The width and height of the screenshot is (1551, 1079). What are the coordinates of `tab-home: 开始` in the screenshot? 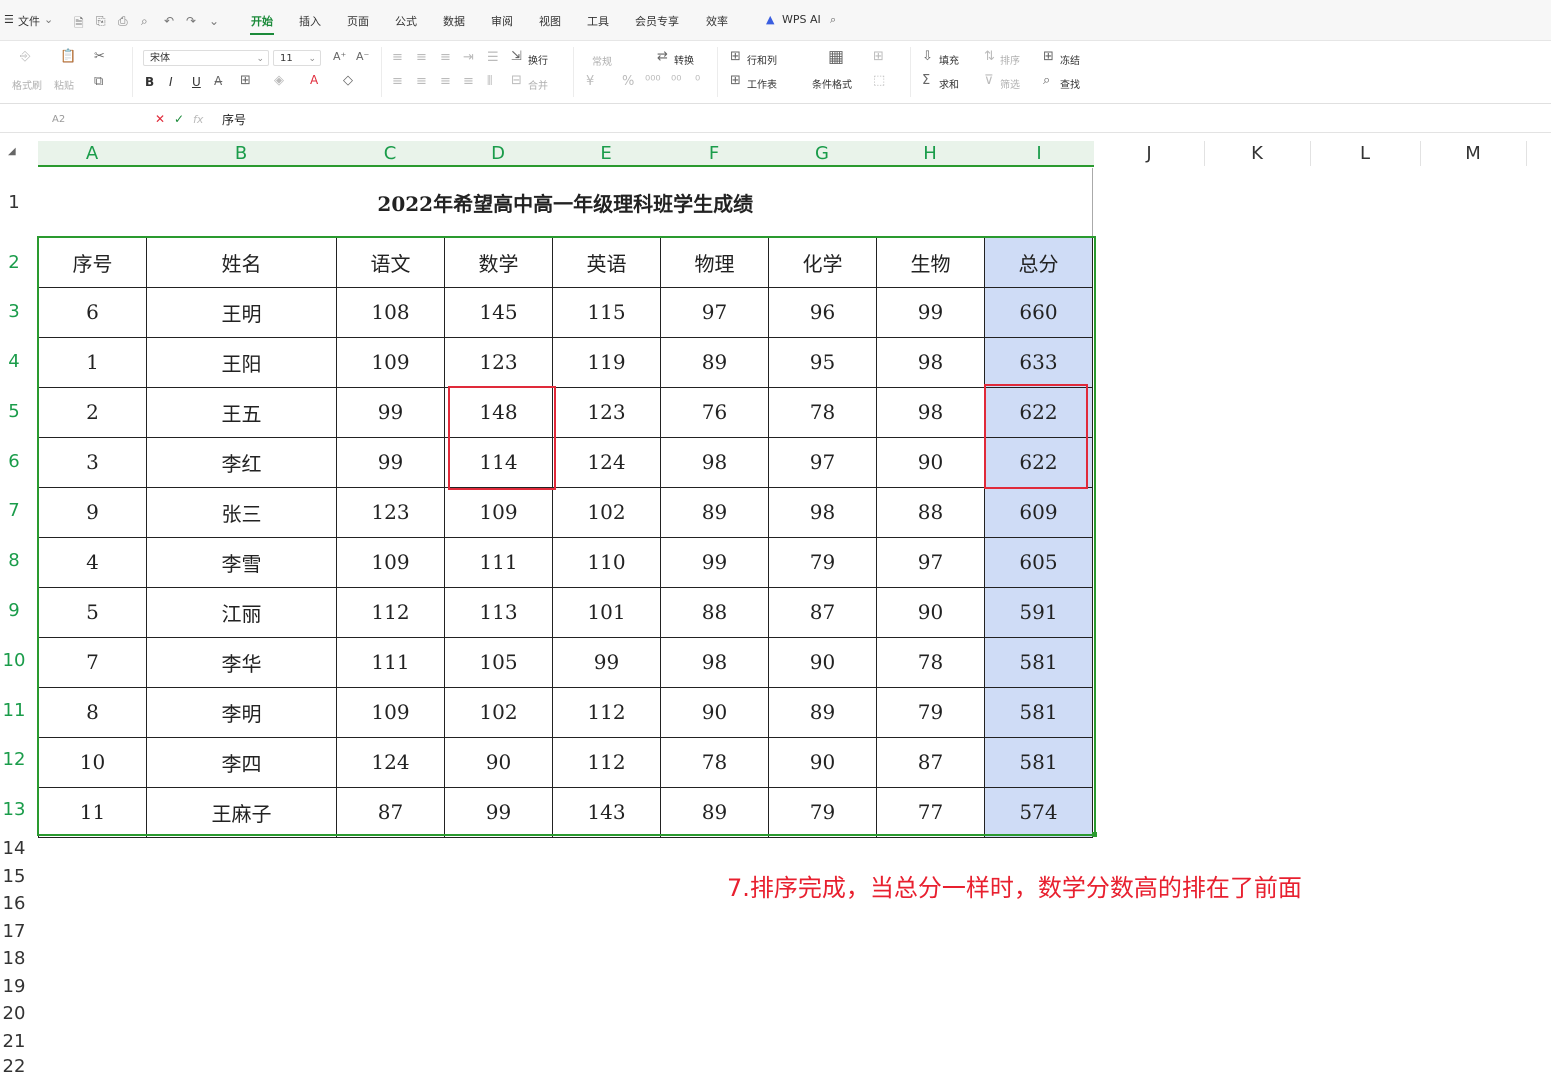 It's located at (262, 21).